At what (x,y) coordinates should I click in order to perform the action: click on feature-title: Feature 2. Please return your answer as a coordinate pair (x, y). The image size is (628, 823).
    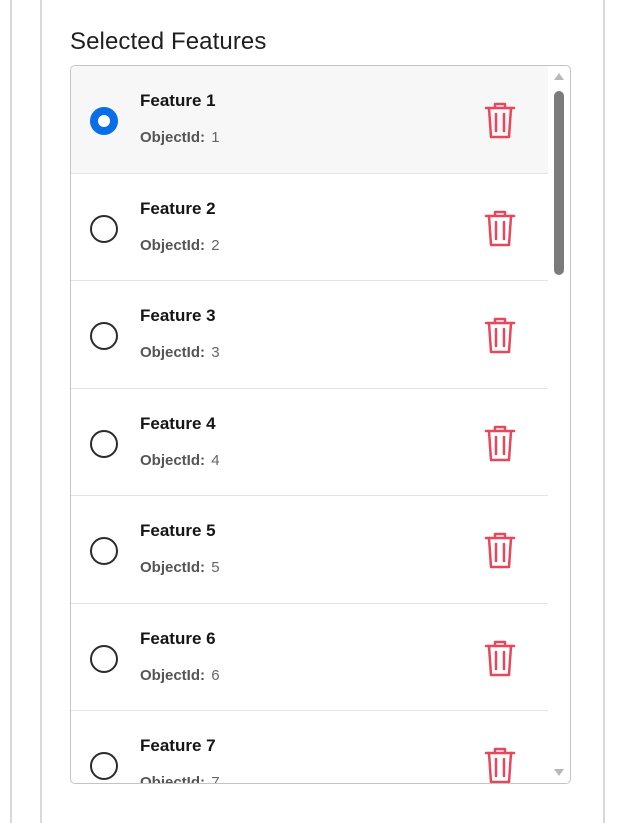
    Looking at the image, I should click on (178, 208).